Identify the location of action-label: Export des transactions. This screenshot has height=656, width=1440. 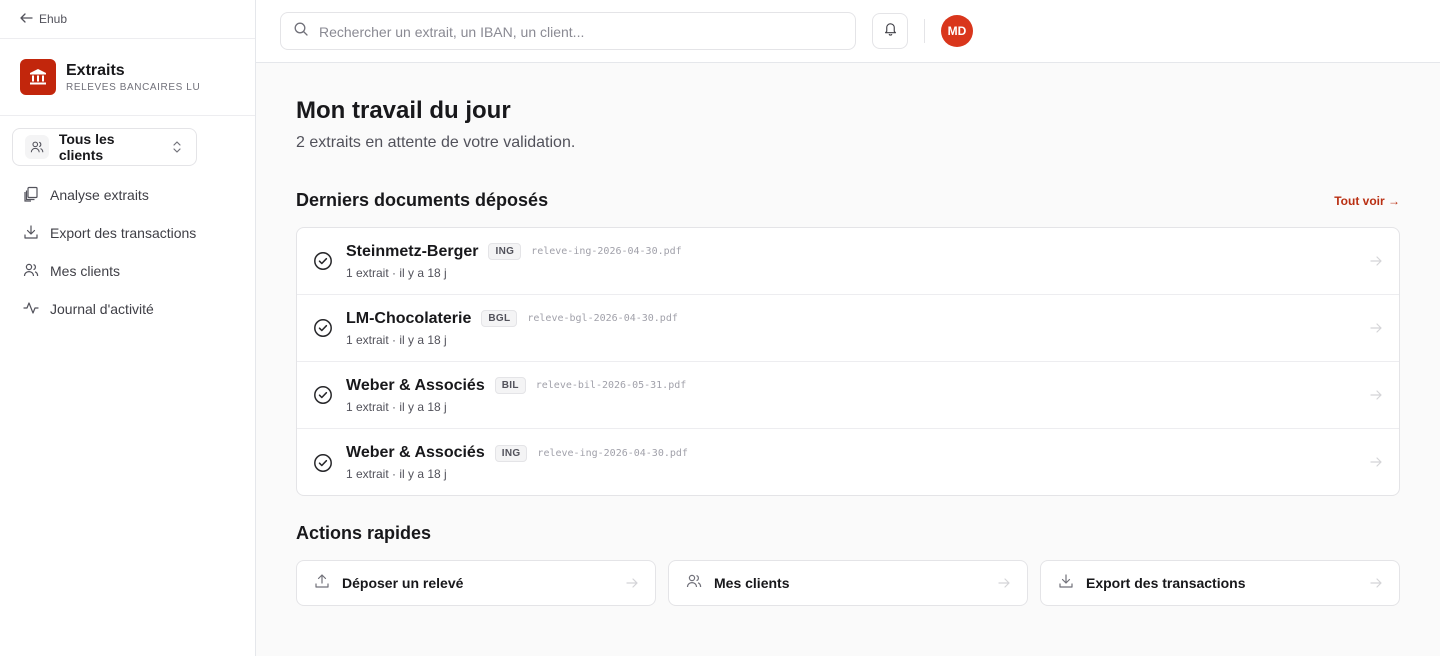
(1166, 583).